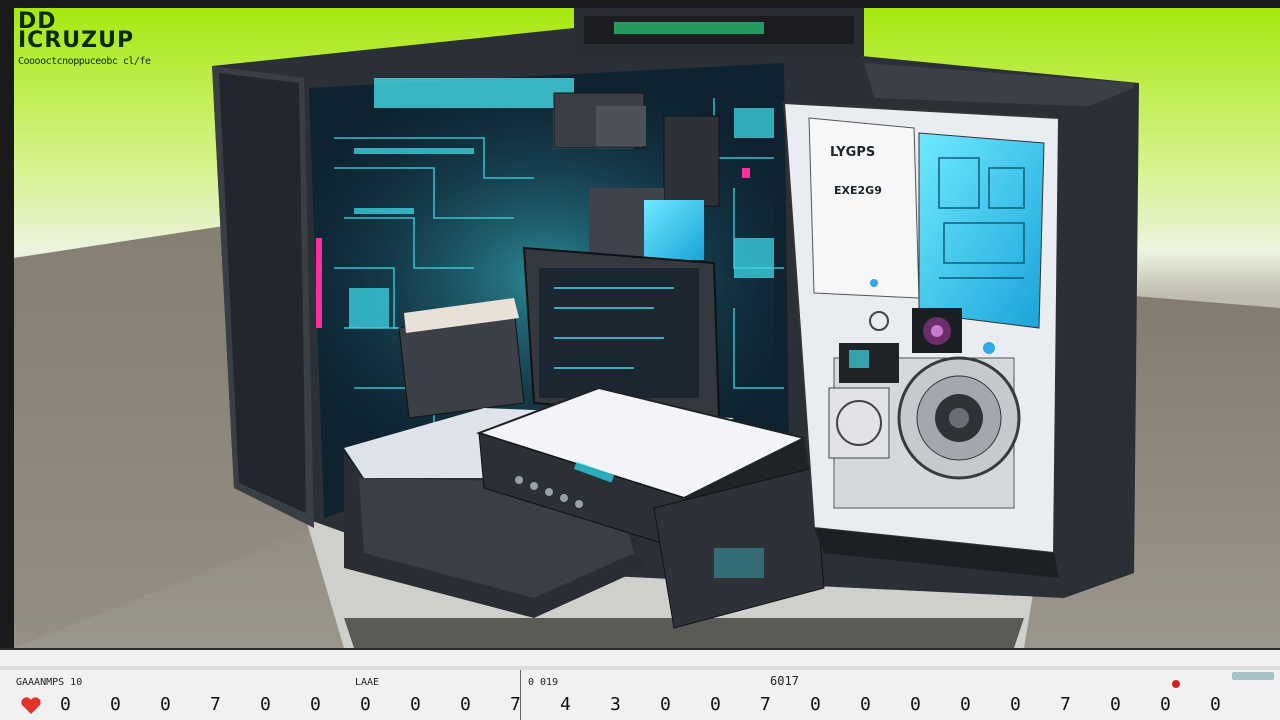 Image resolution: width=1280 pixels, height=720 pixels. Describe the element at coordinates (49, 682) in the screenshot. I see `timeline-left-label: GAAANMPS 10` at that location.